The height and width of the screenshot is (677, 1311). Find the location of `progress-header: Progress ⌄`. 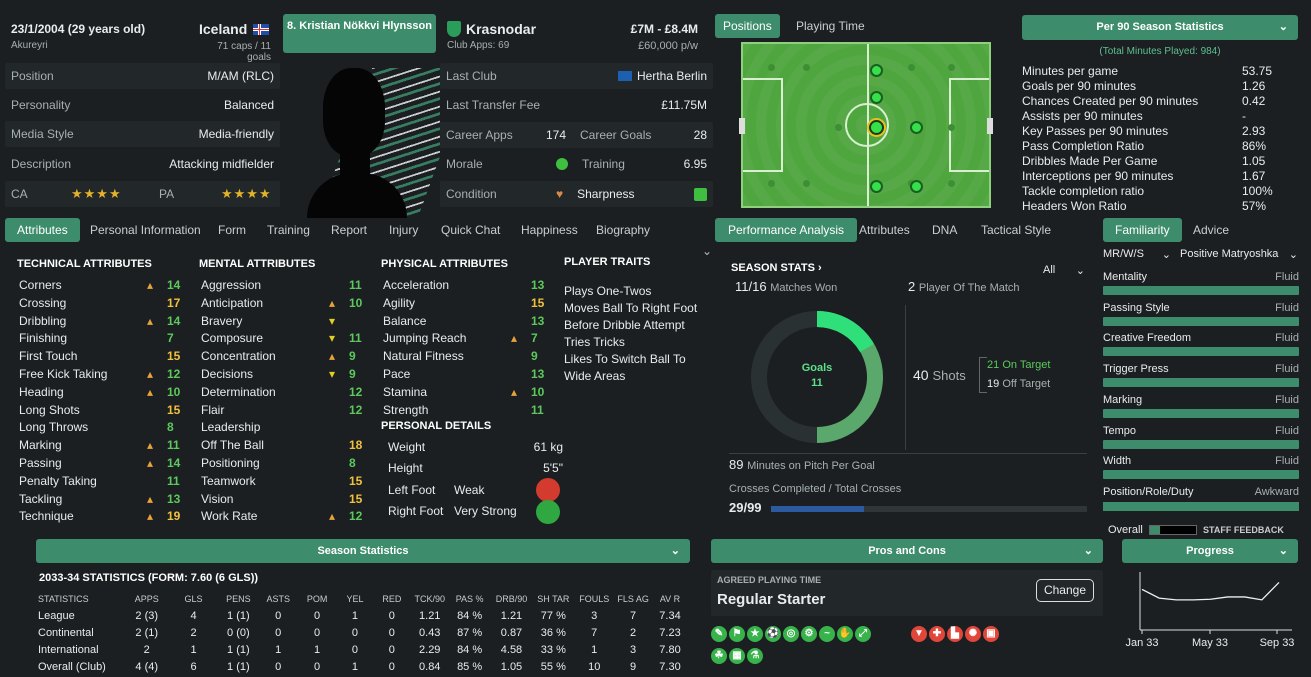

progress-header: Progress ⌄ is located at coordinates (1210, 551).